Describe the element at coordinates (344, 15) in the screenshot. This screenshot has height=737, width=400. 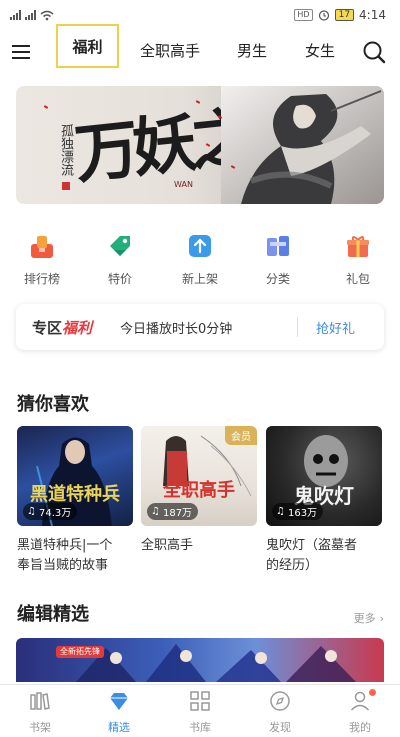
I see `battery-icon: 17` at that location.